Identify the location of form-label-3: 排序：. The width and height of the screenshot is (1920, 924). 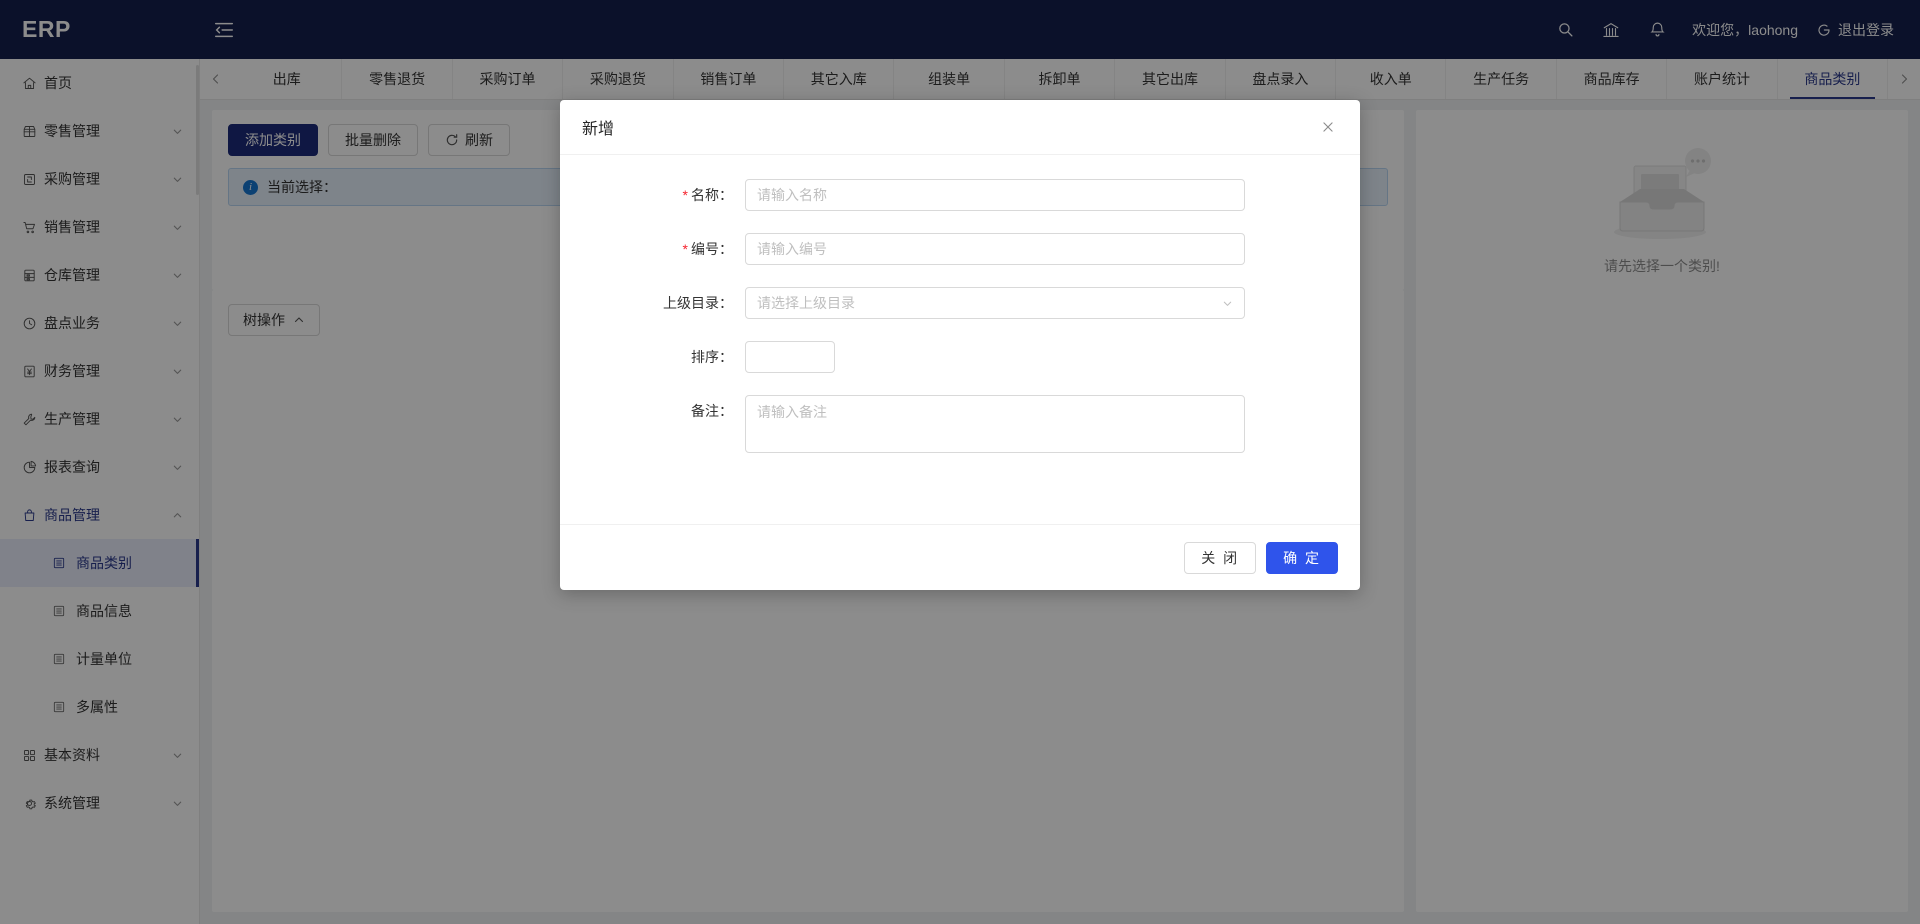
(652, 357).